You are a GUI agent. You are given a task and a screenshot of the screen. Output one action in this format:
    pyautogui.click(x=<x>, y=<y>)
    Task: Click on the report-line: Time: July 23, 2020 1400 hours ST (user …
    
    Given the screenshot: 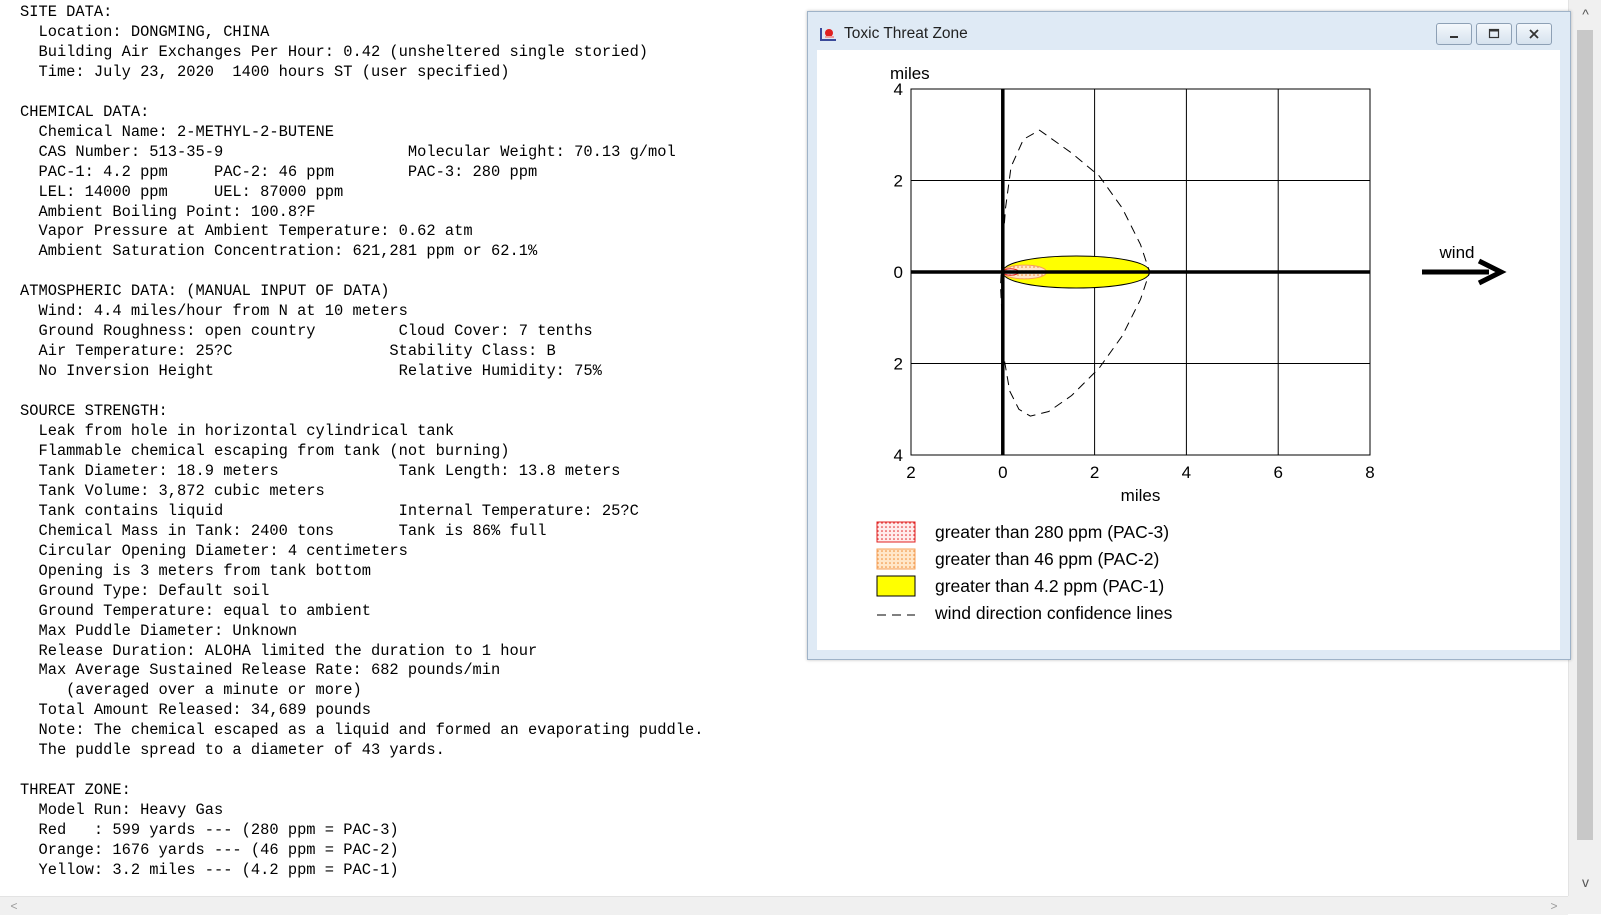 What is the action you would take?
    pyautogui.click(x=265, y=71)
    